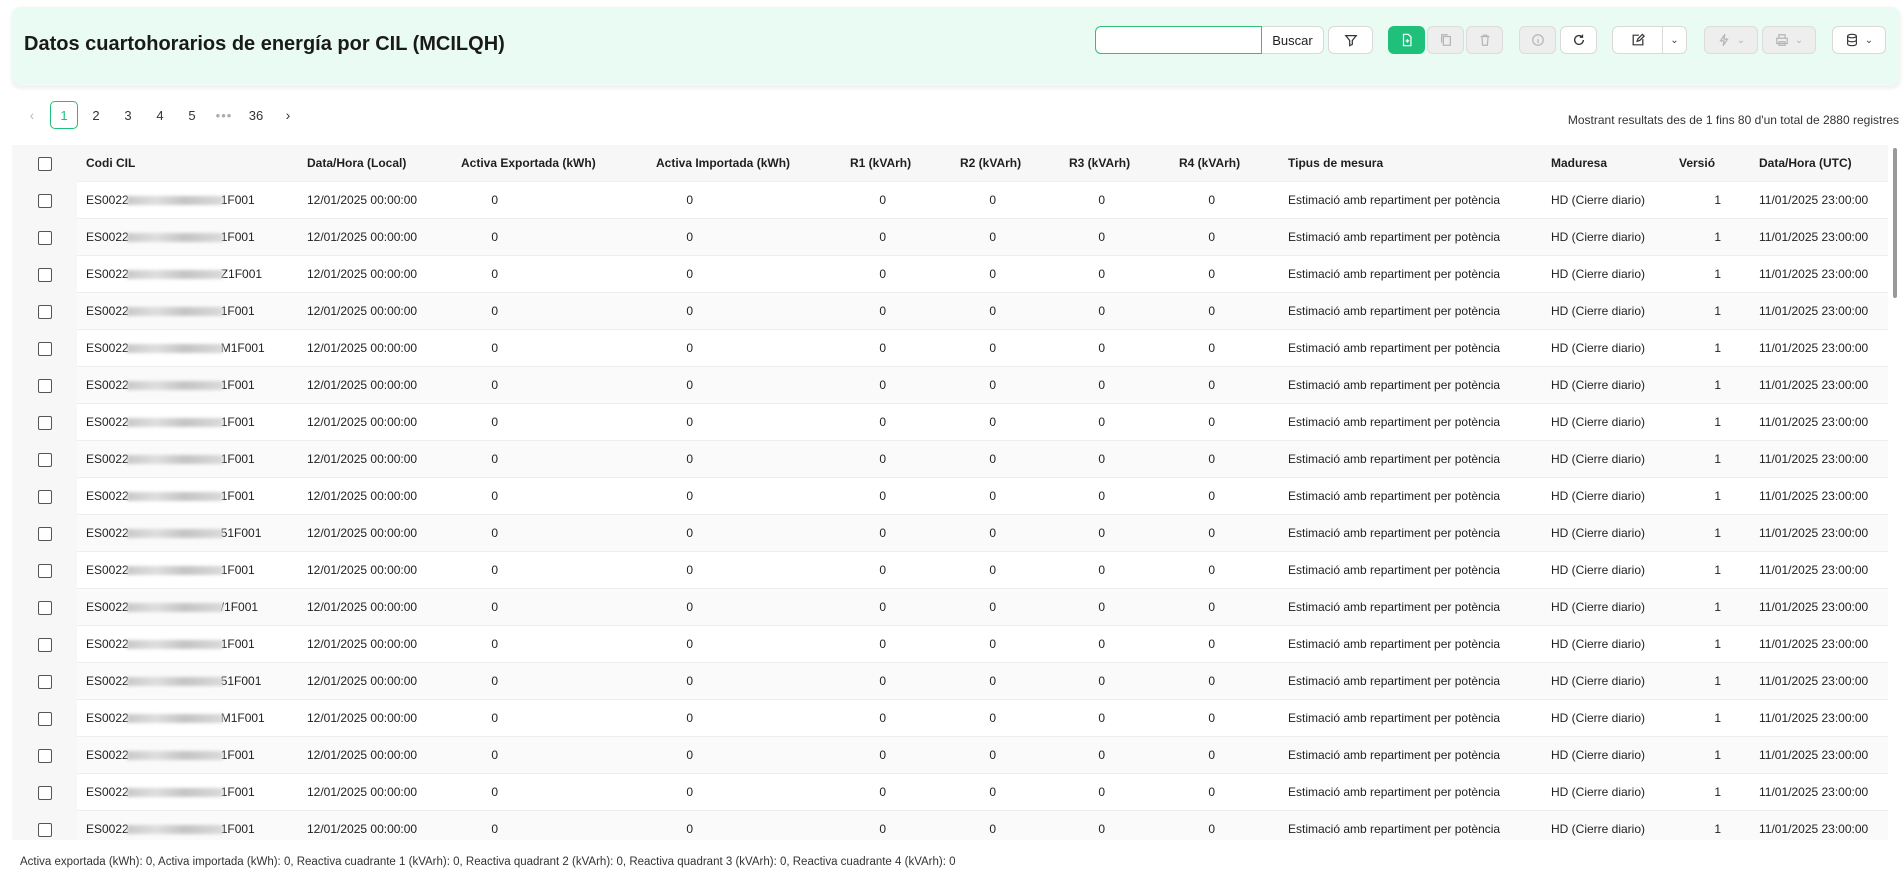 This screenshot has width=1904, height=879. I want to click on next-page-button: ›, so click(288, 115).